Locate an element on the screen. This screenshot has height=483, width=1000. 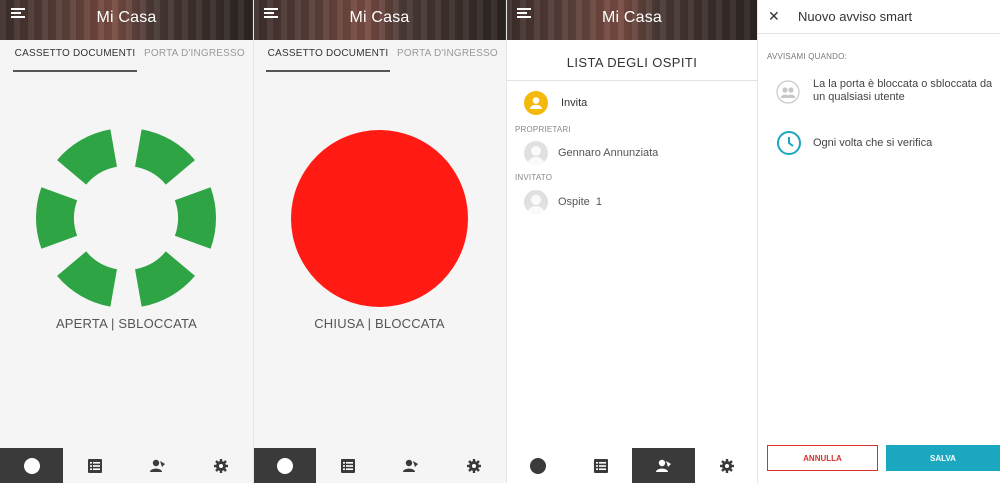
owner-list-item: Gennaro Annunziata is located at coordinates (591, 153).